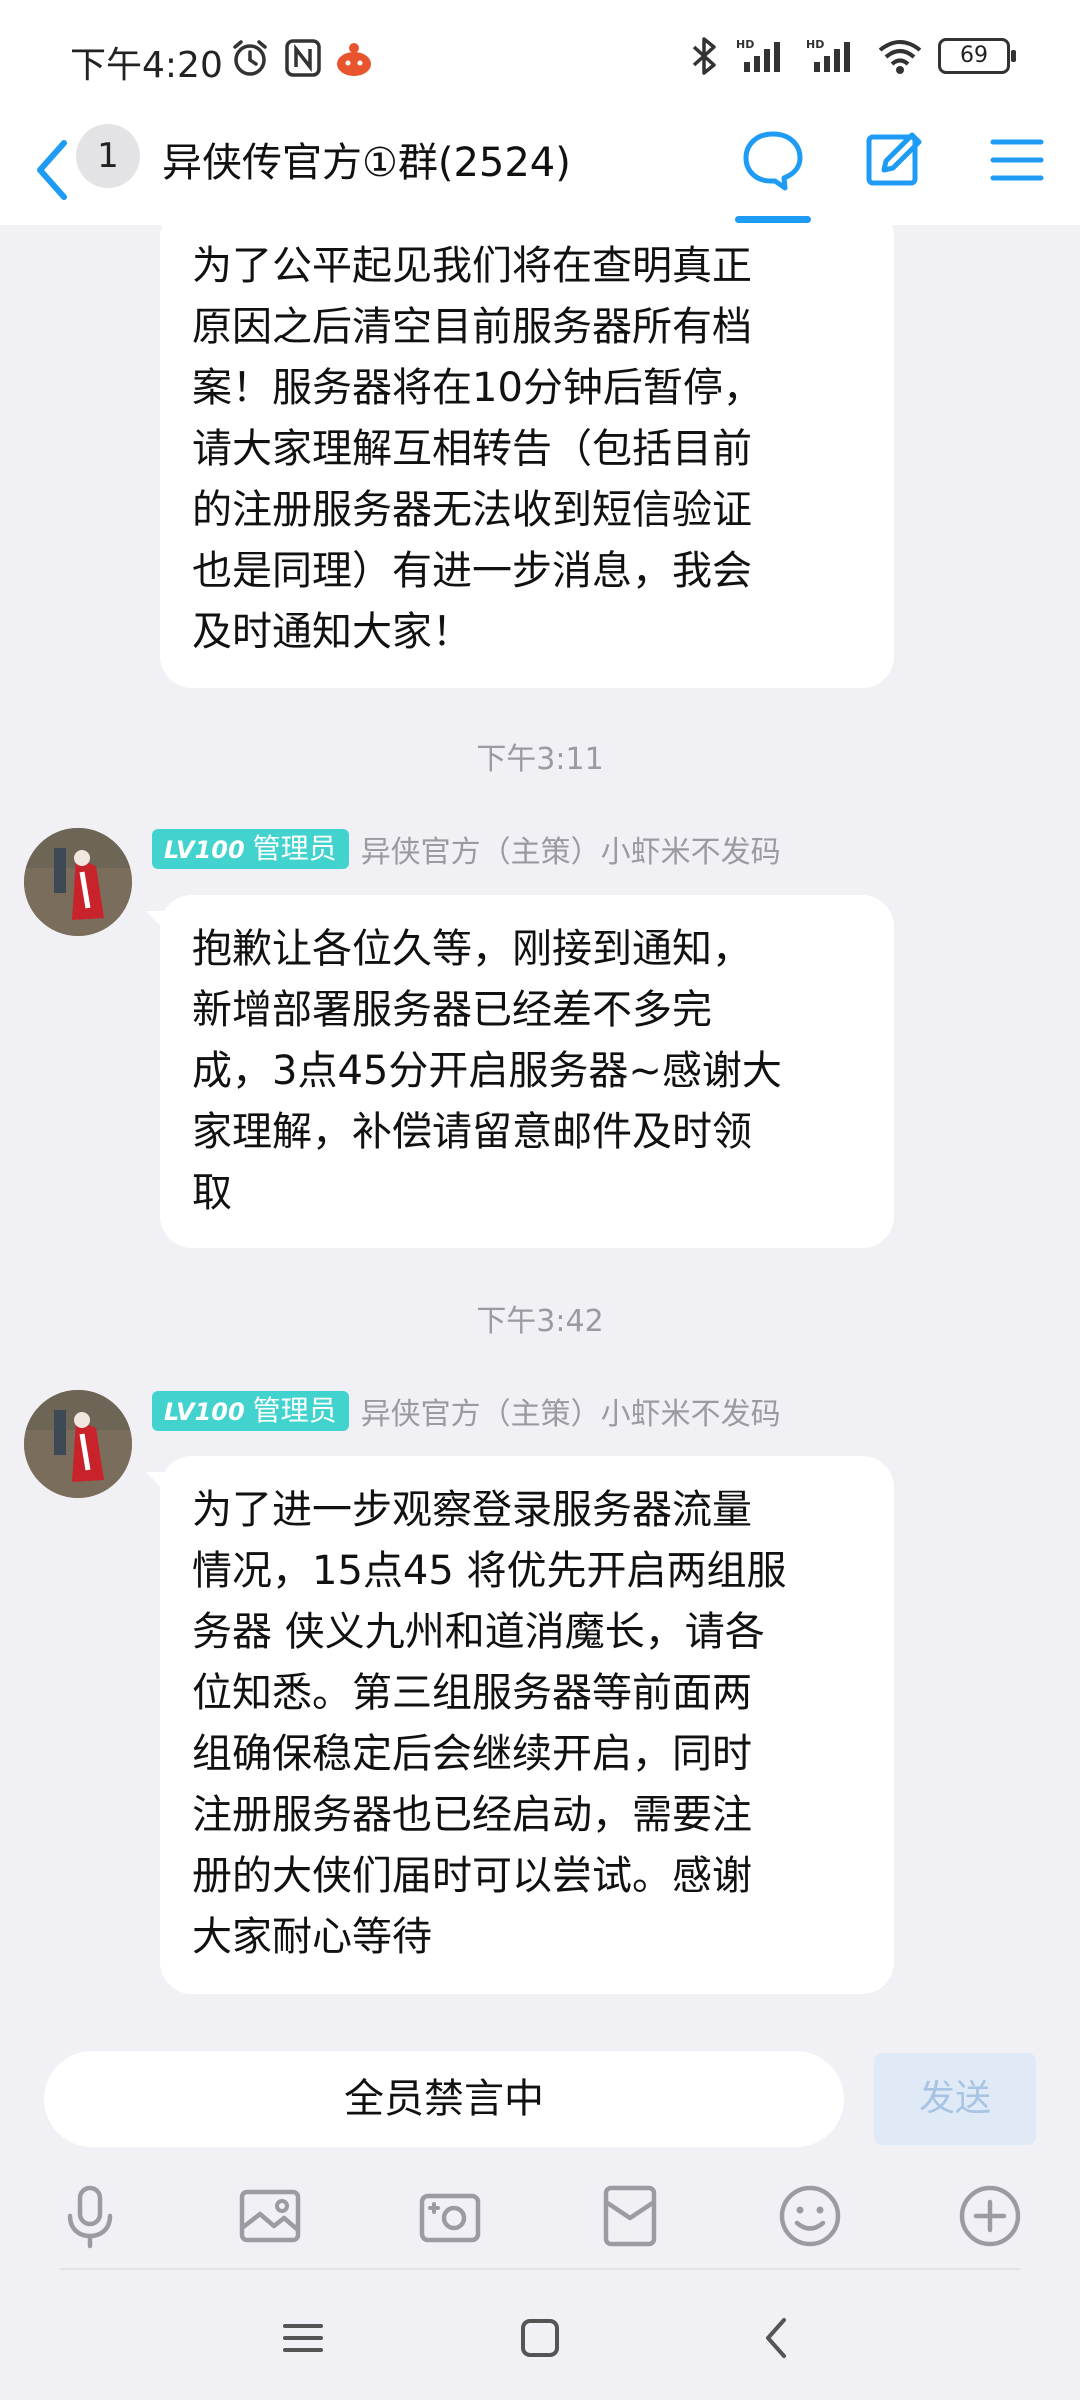 The image size is (1080, 2400). I want to click on message-timestamp: 下午3:11, so click(540, 759).